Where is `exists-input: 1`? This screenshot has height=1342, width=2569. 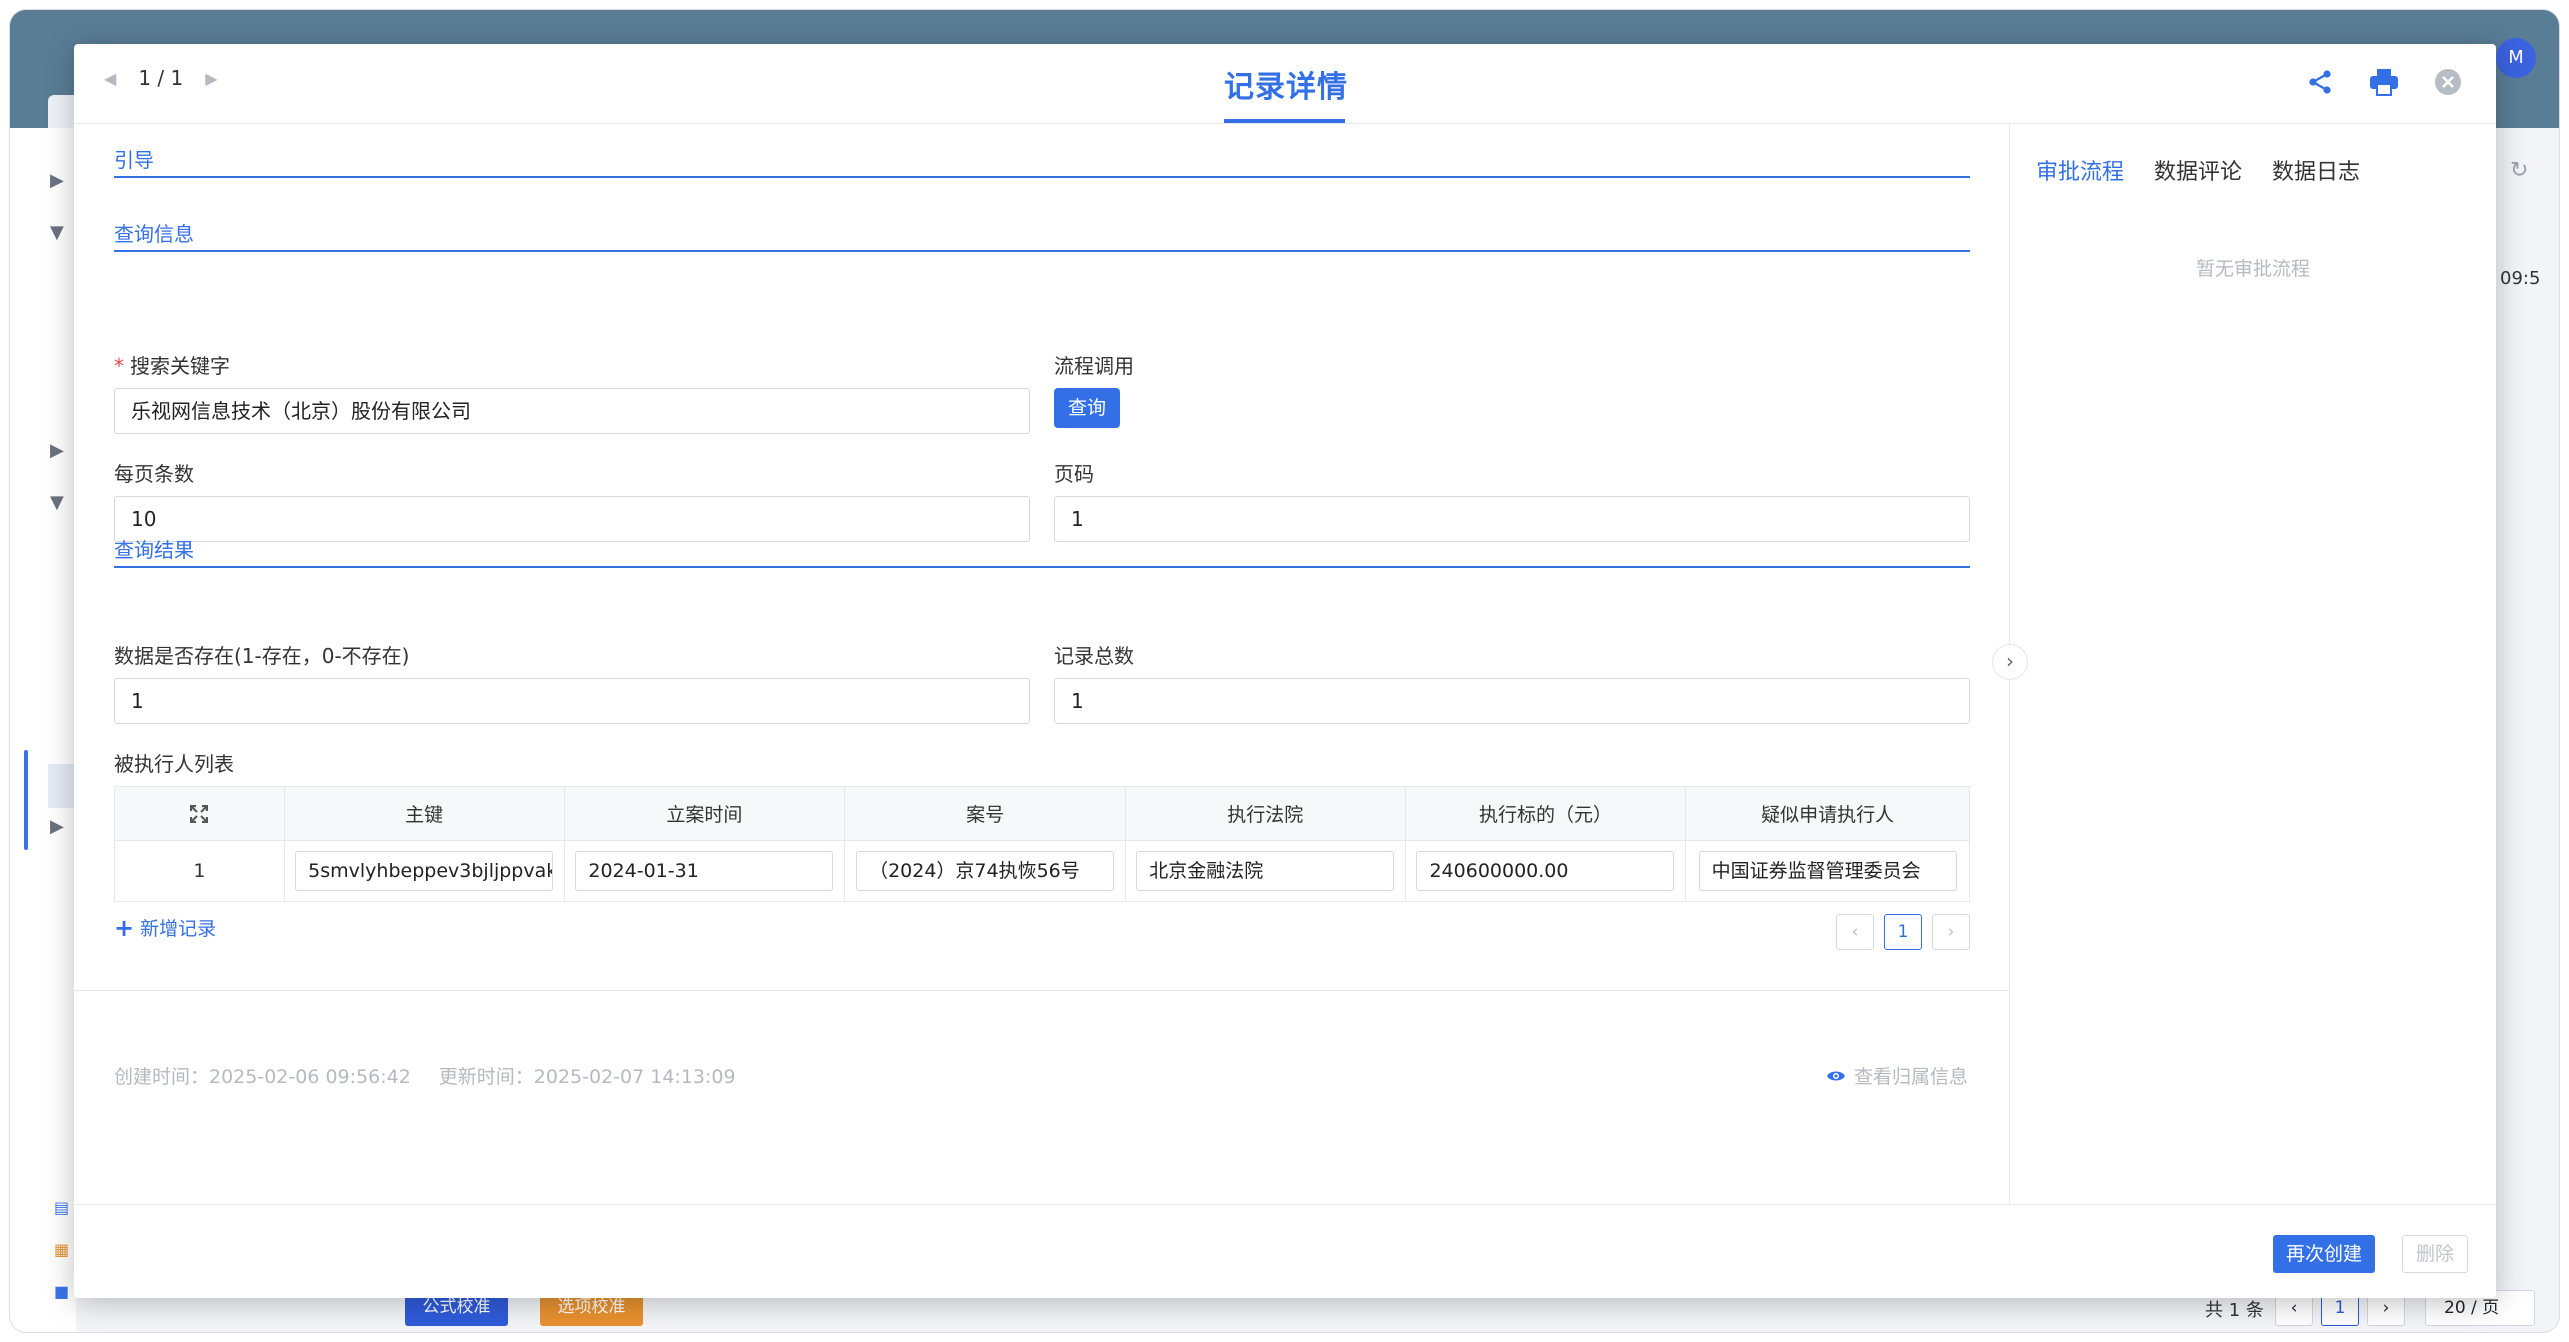 exists-input: 1 is located at coordinates (572, 701).